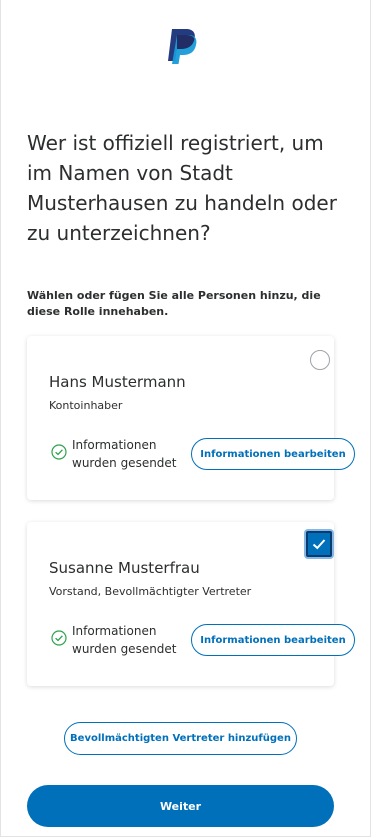  What do you see at coordinates (182, 46) in the screenshot?
I see `paypal-logo-icon` at bounding box center [182, 46].